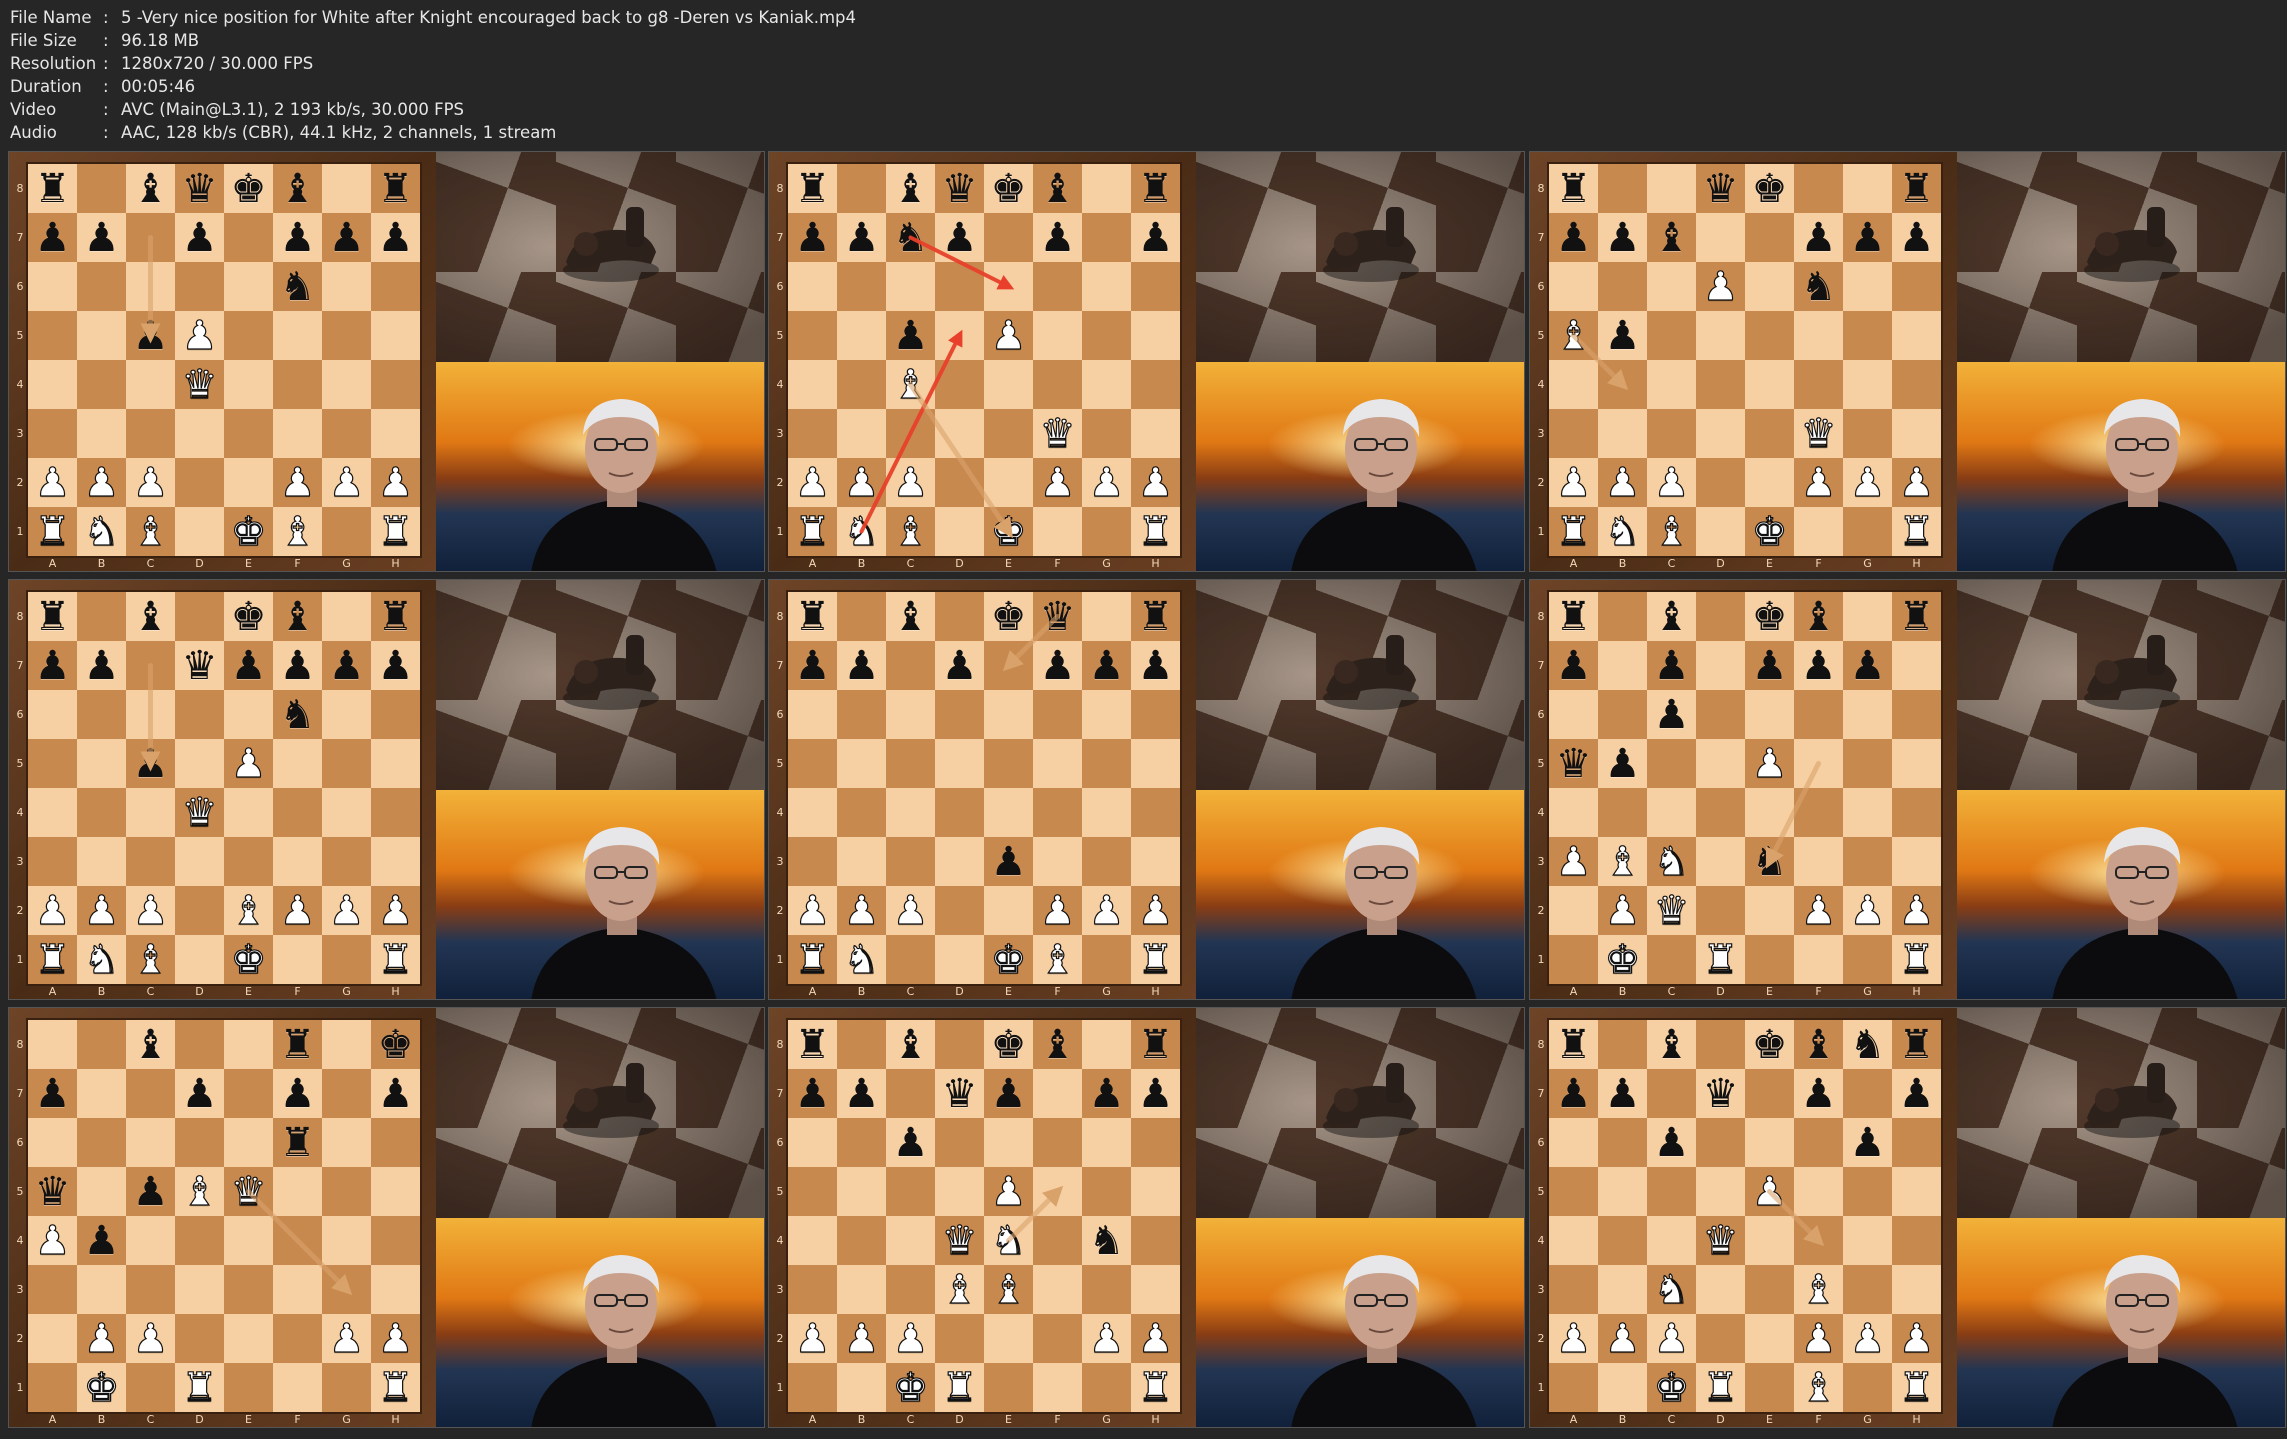 This screenshot has width=2287, height=1439. Describe the element at coordinates (1155, 563) in the screenshot. I see `file-label: H` at that location.